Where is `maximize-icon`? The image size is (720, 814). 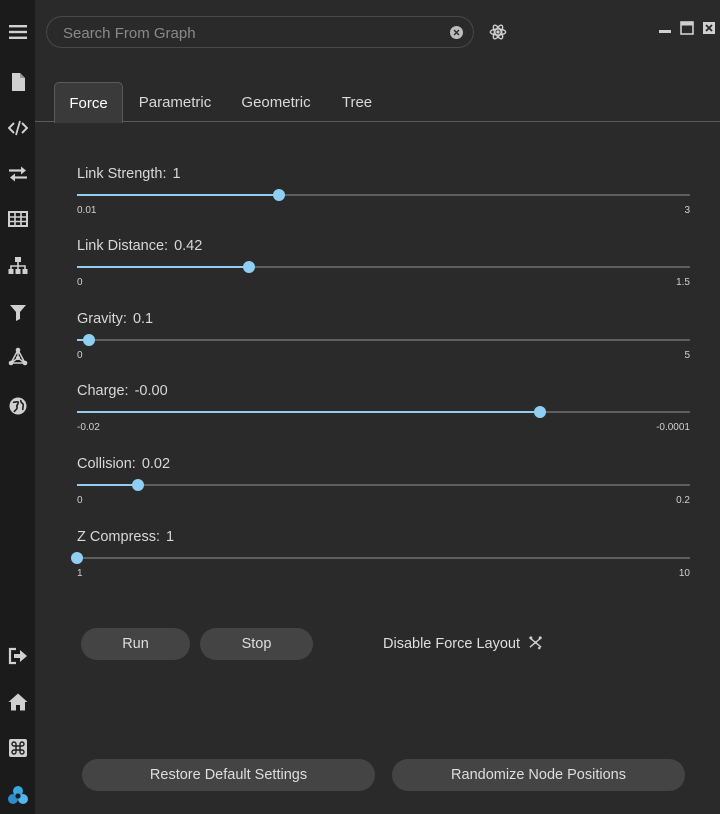 maximize-icon is located at coordinates (687, 28).